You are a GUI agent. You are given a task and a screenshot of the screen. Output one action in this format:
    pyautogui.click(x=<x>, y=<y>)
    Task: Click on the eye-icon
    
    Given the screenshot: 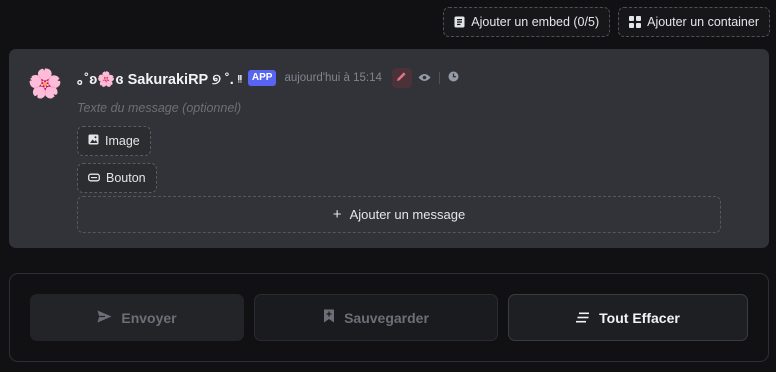 What is the action you would take?
    pyautogui.click(x=424, y=78)
    